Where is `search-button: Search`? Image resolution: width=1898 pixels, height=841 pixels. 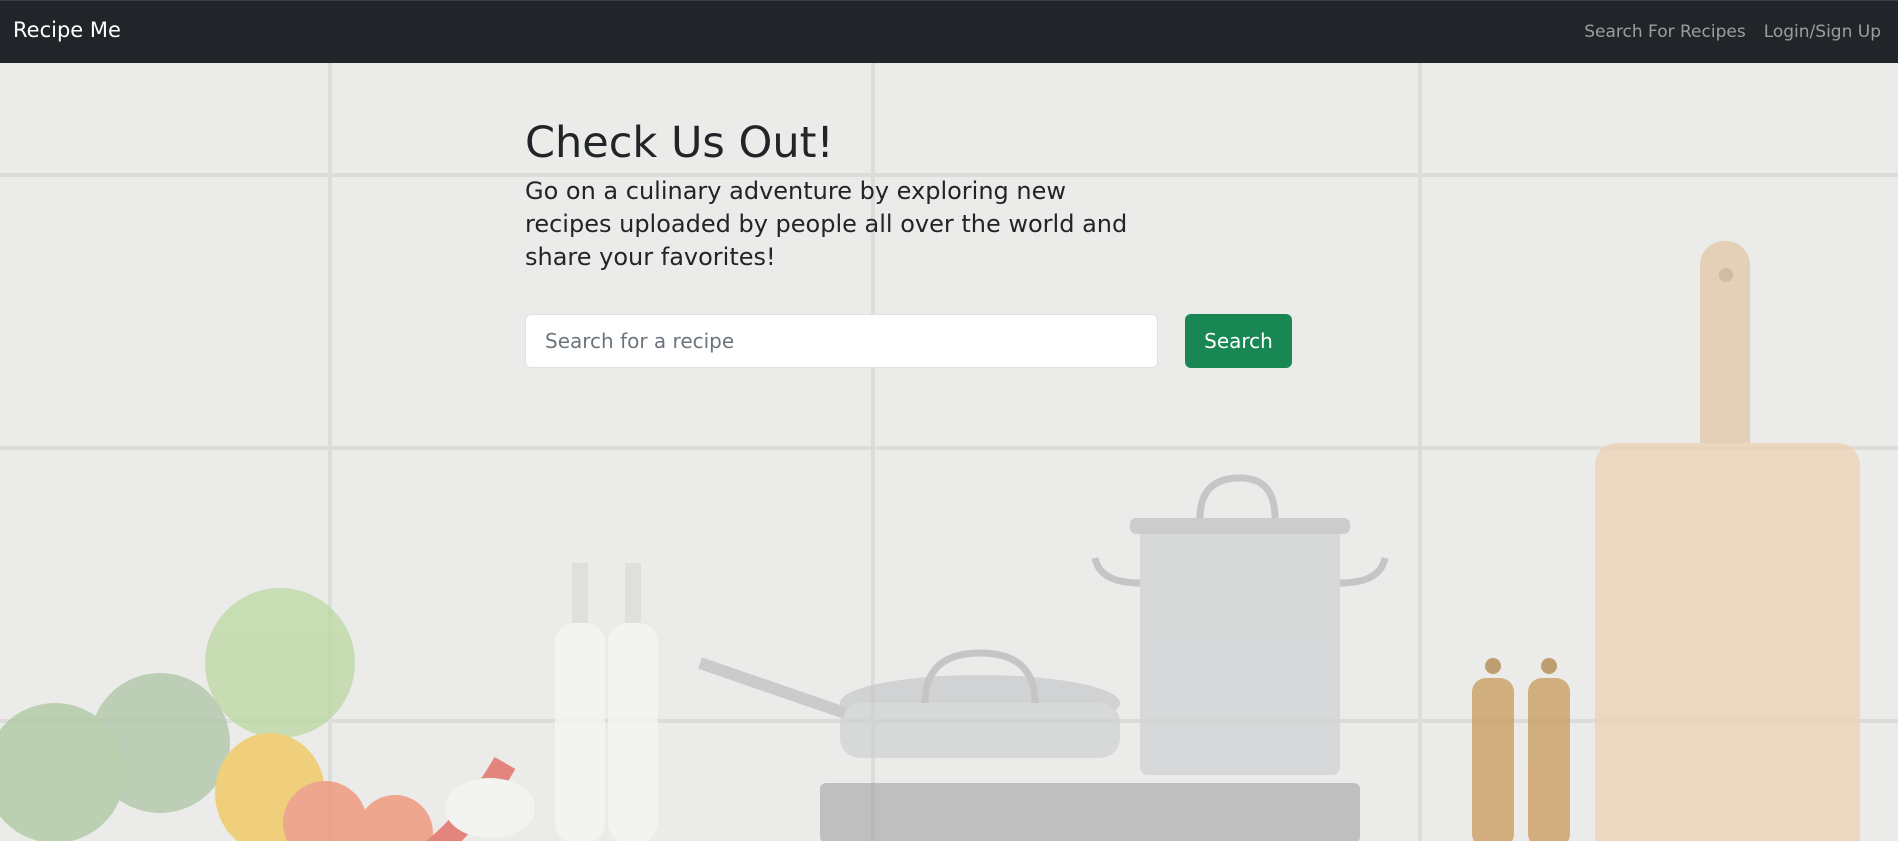 search-button: Search is located at coordinates (1238, 341).